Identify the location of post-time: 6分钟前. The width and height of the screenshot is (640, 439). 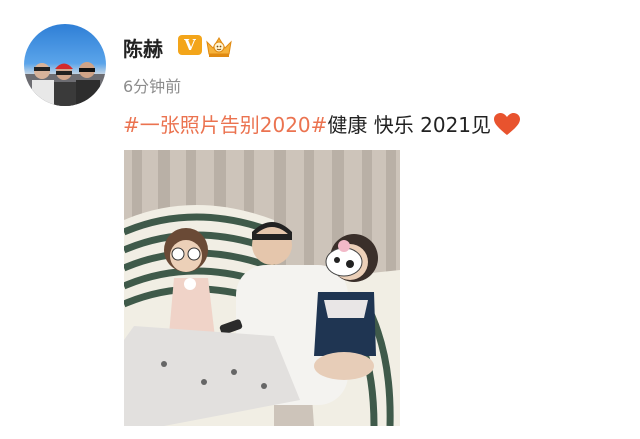
(152, 86).